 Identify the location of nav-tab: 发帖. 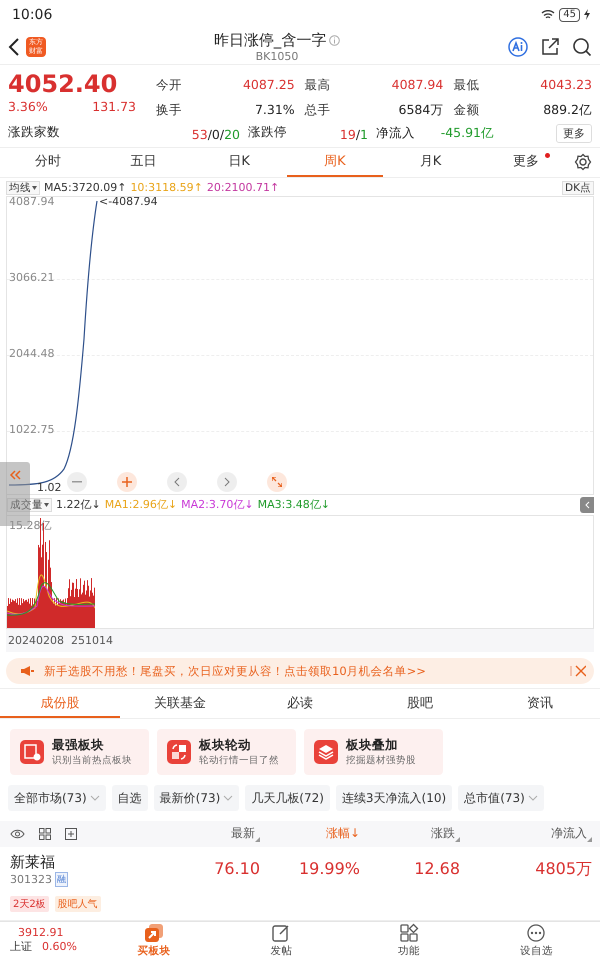
(281, 941).